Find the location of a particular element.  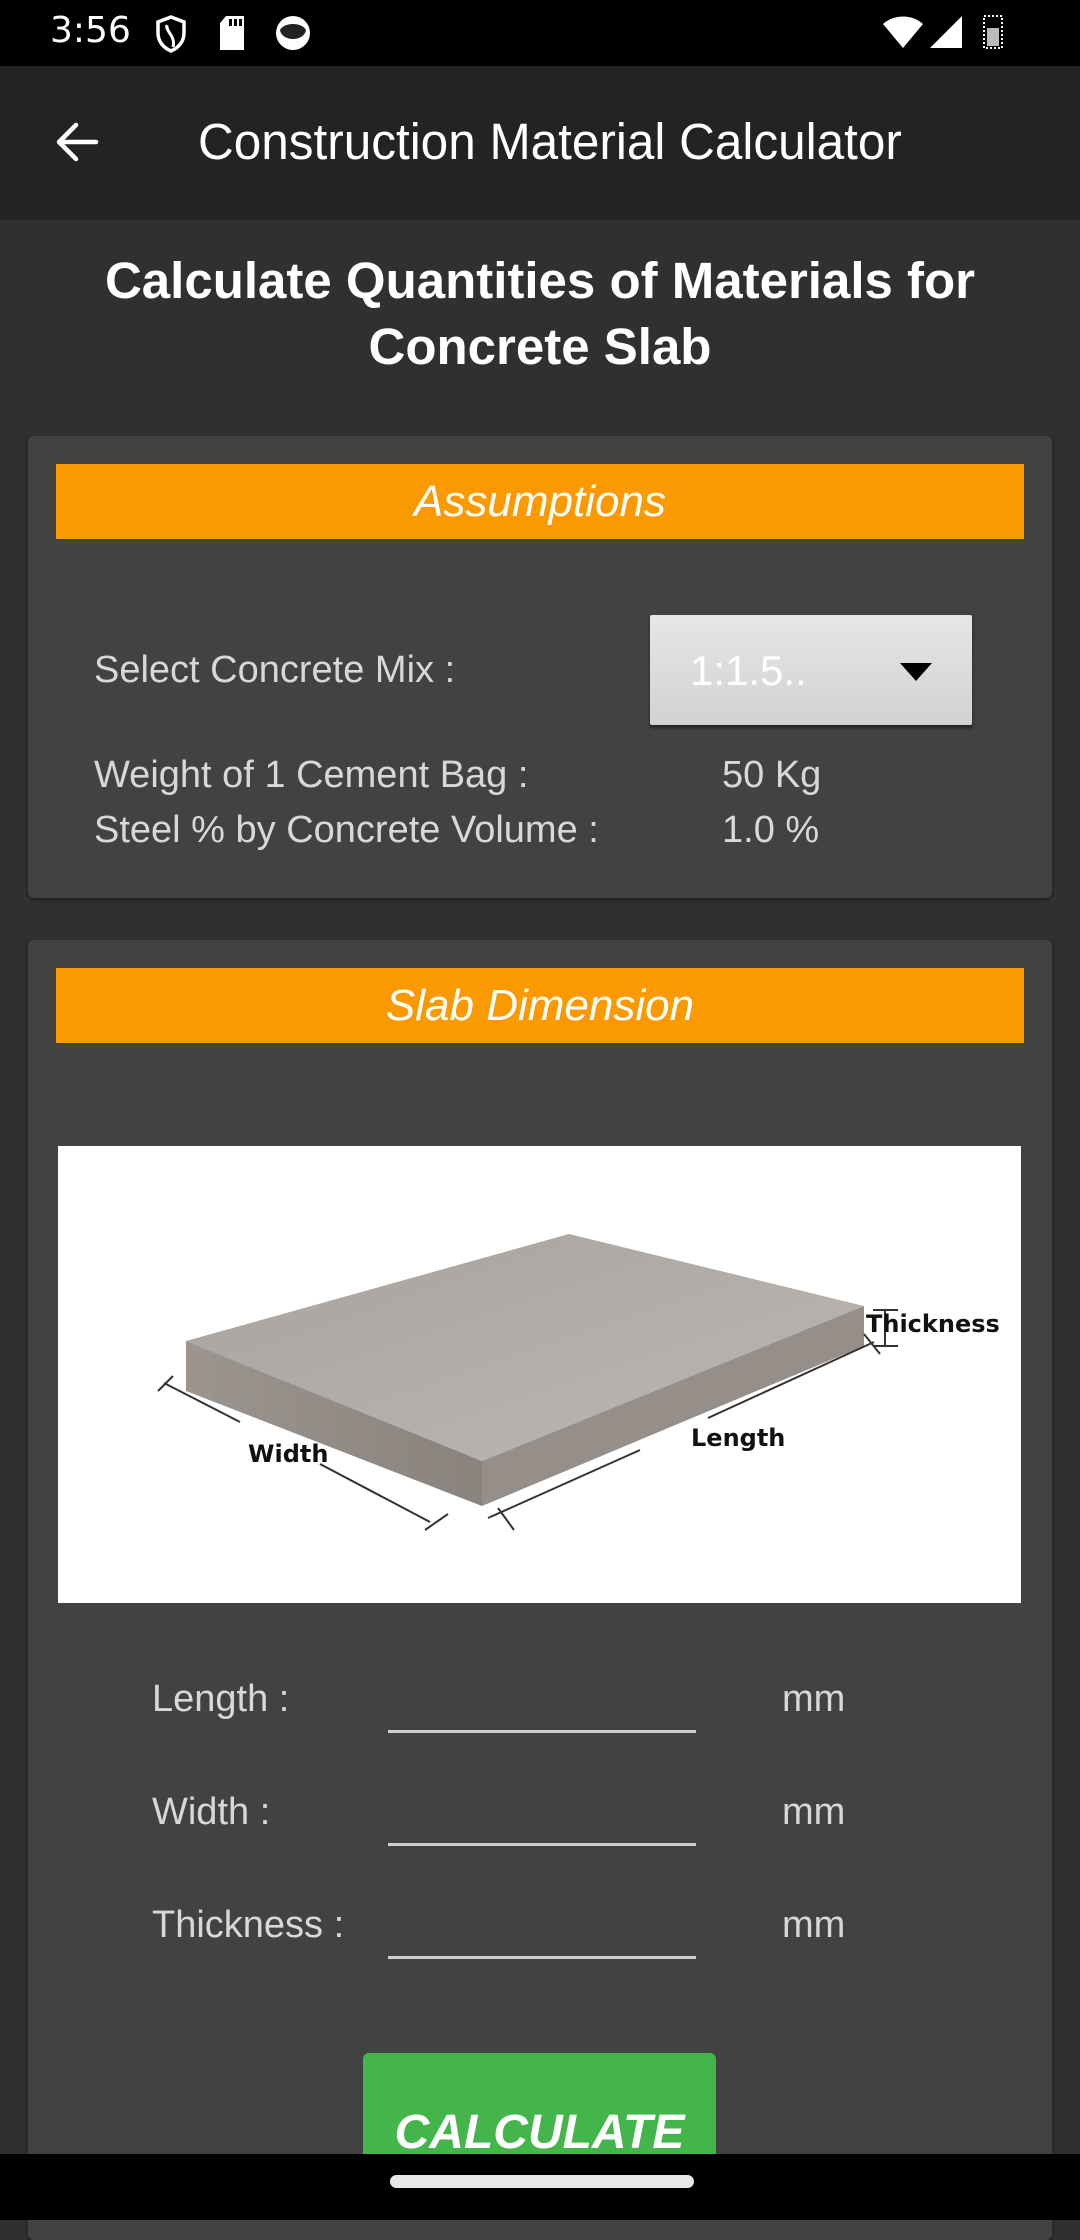

length-input is located at coordinates (544, 1687).